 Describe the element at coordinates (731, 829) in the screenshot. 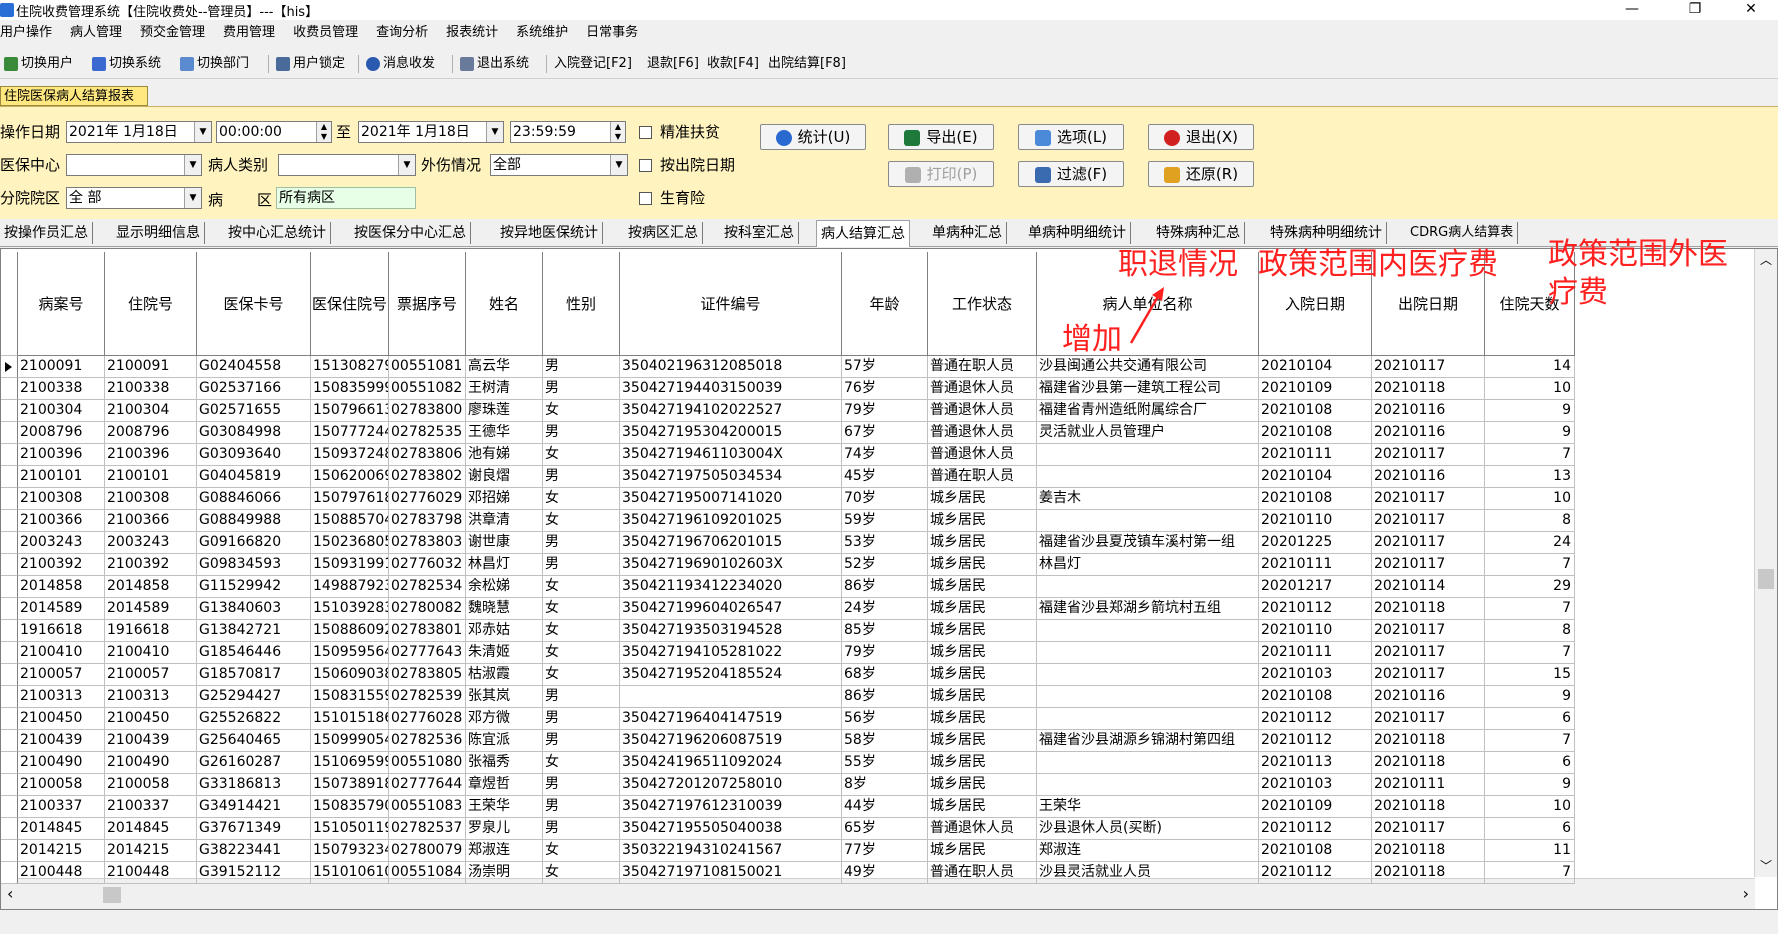

I see `table-cell: 350427195505040038` at that location.